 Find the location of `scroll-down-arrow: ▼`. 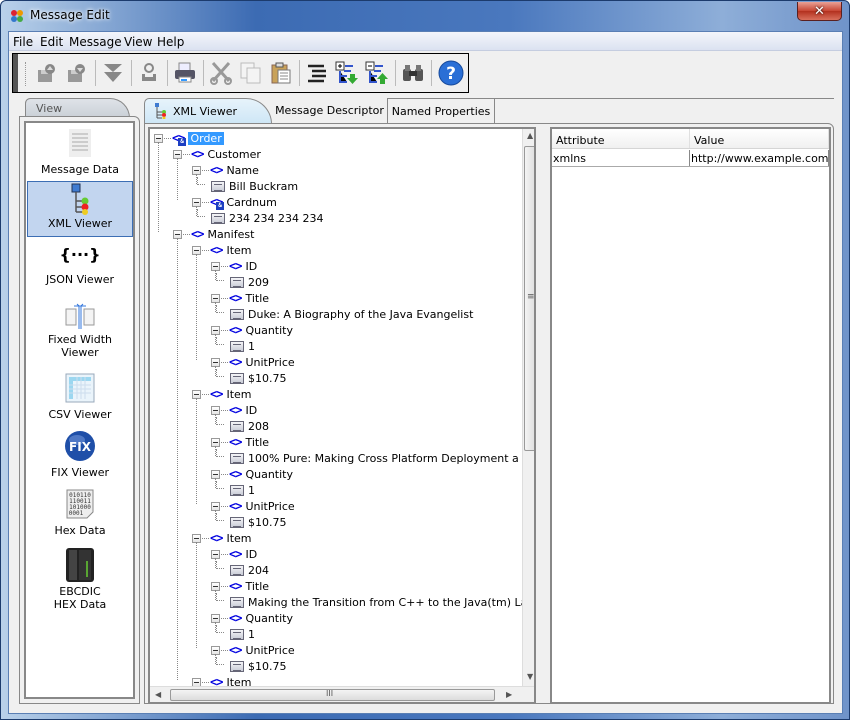

scroll-down-arrow: ▼ is located at coordinates (530, 676).